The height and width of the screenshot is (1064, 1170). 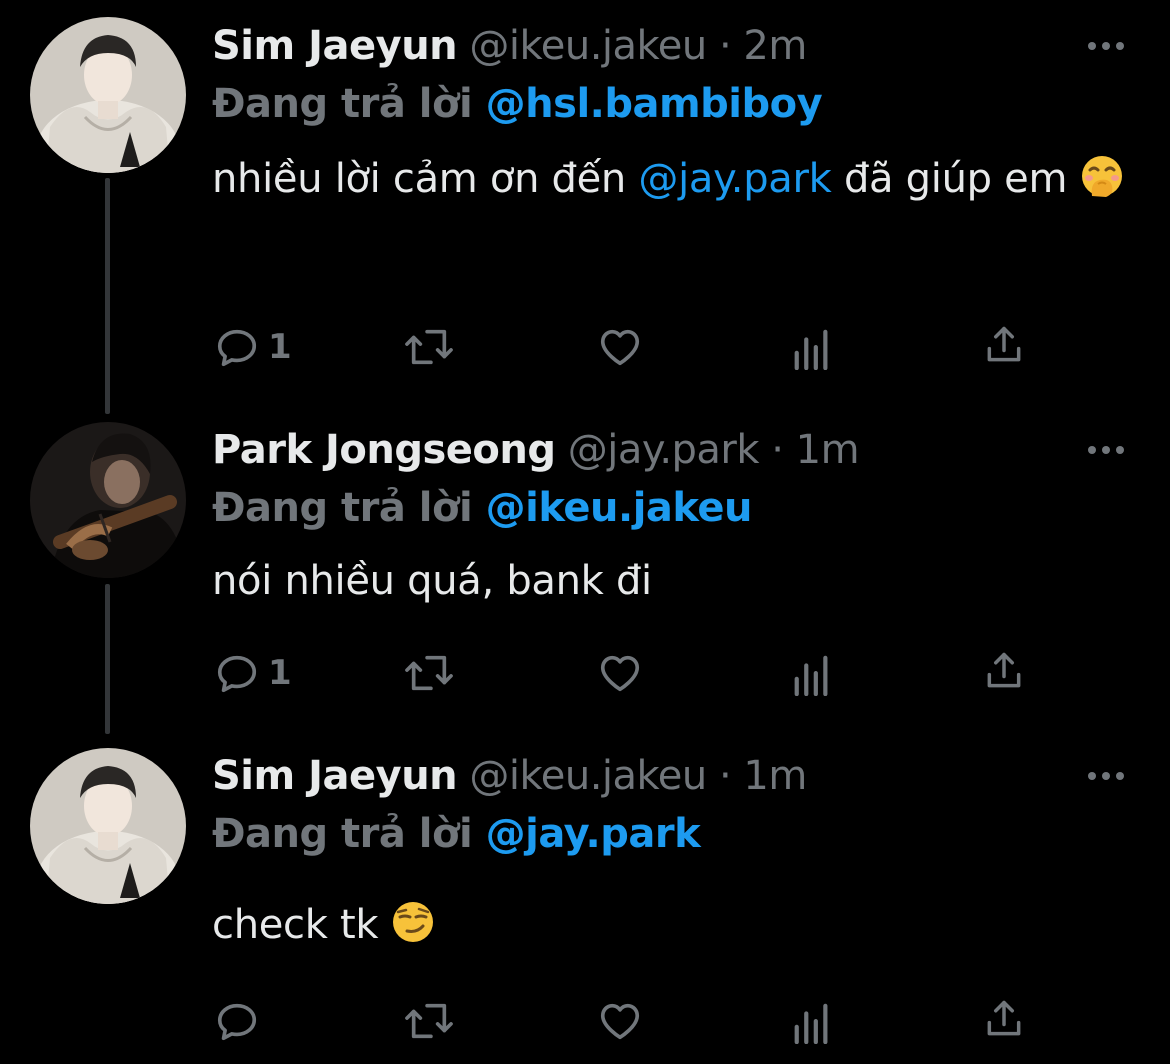 I want to click on tweet-text-part: đã giúp em, so click(x=955, y=179).